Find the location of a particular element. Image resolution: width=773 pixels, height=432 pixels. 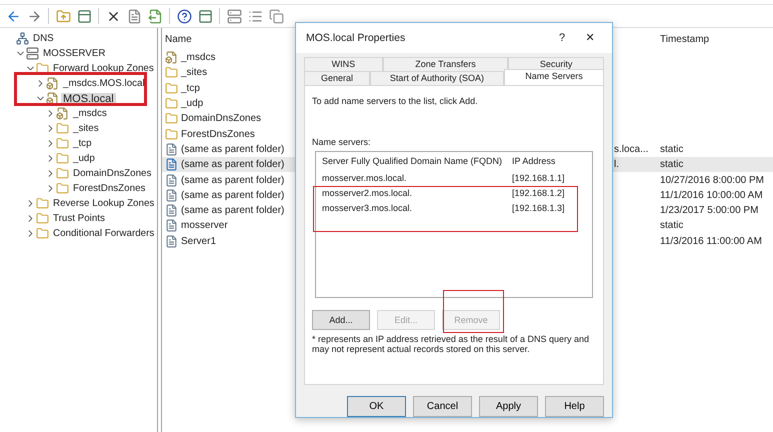

name-cell: mosserver is located at coordinates (204, 226).